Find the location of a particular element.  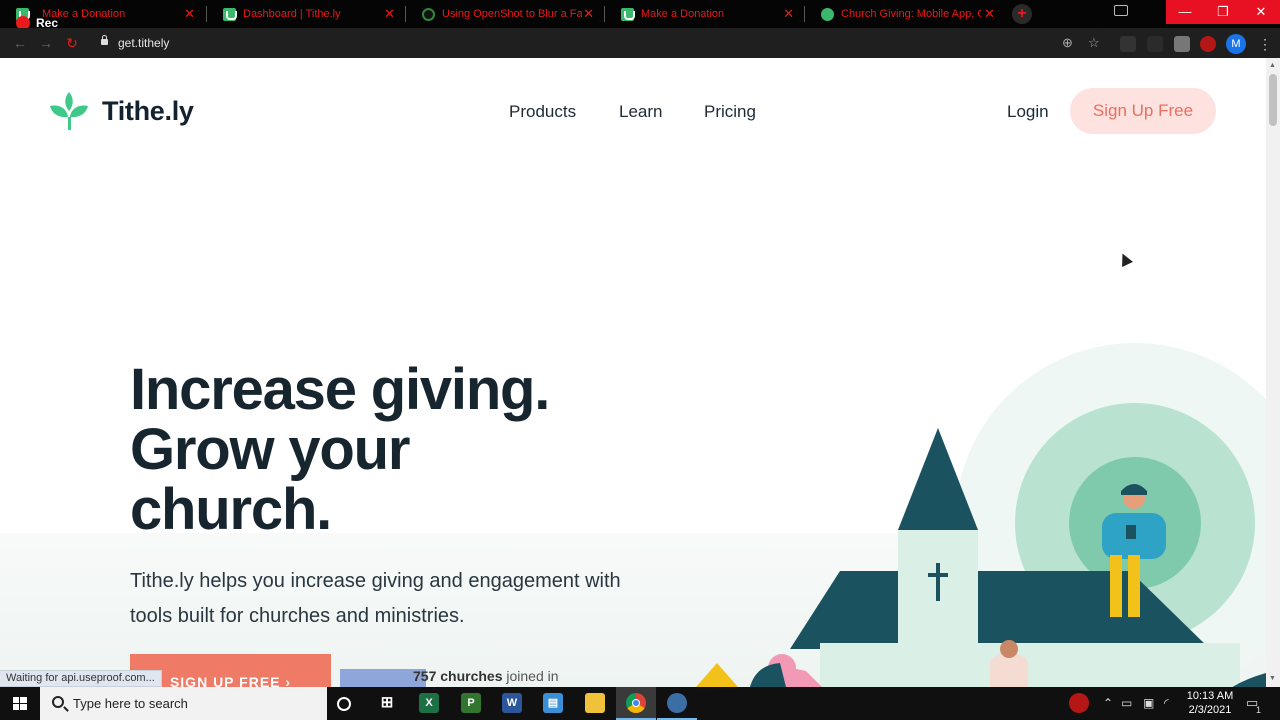

maximize-button: ❐ is located at coordinates (1223, 12).